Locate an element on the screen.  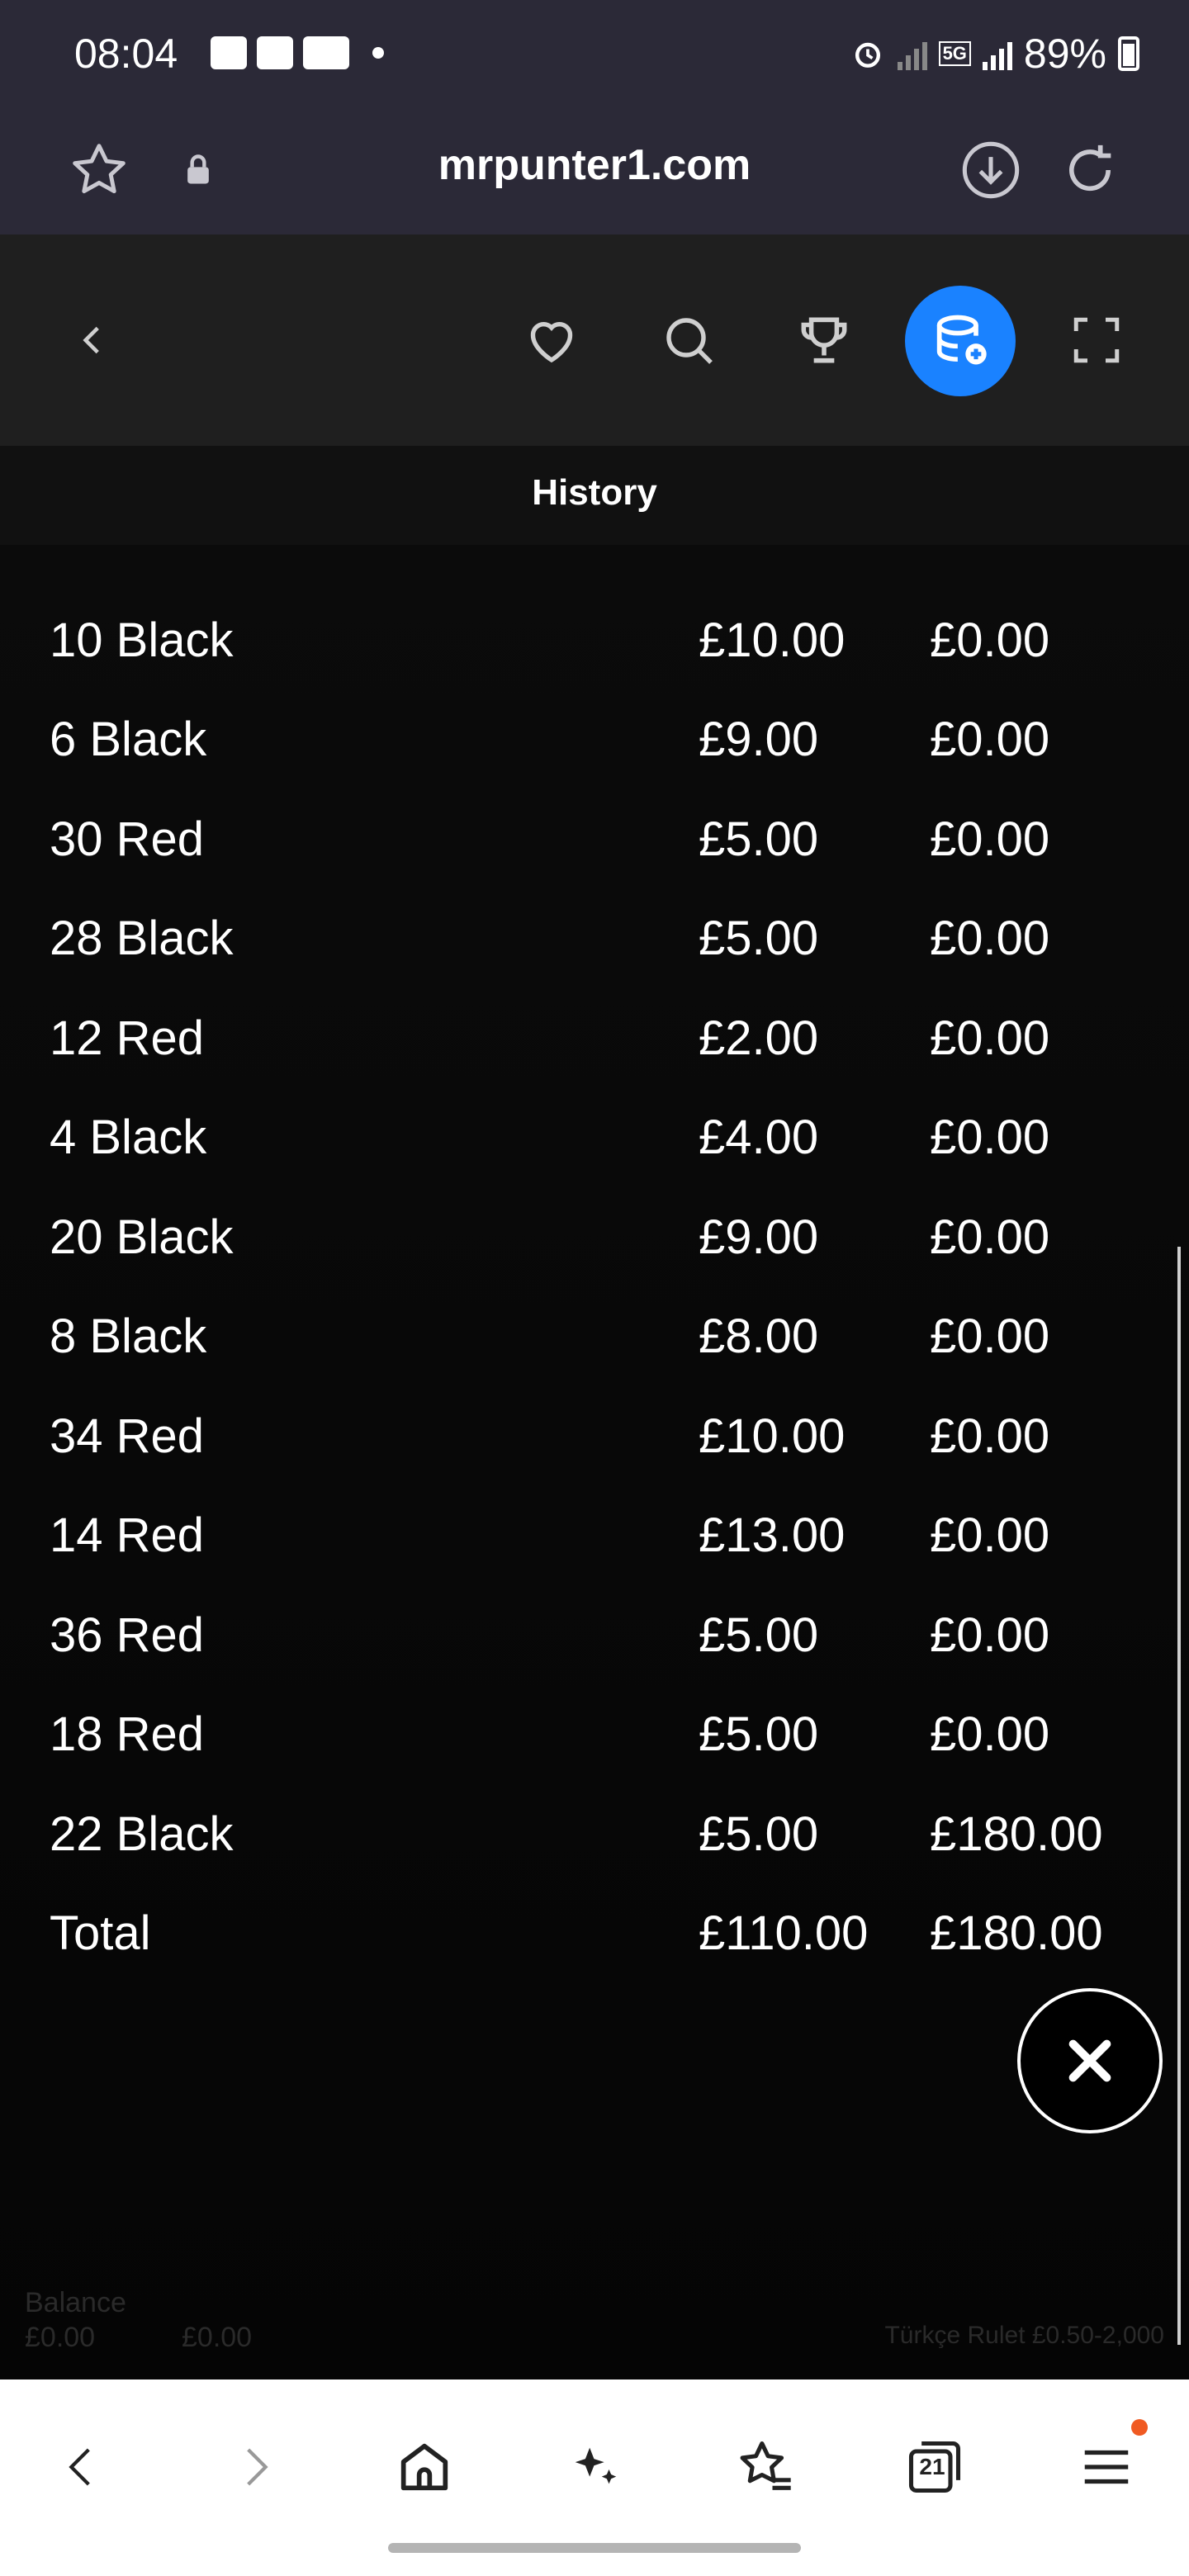
home-icon is located at coordinates (424, 2467).